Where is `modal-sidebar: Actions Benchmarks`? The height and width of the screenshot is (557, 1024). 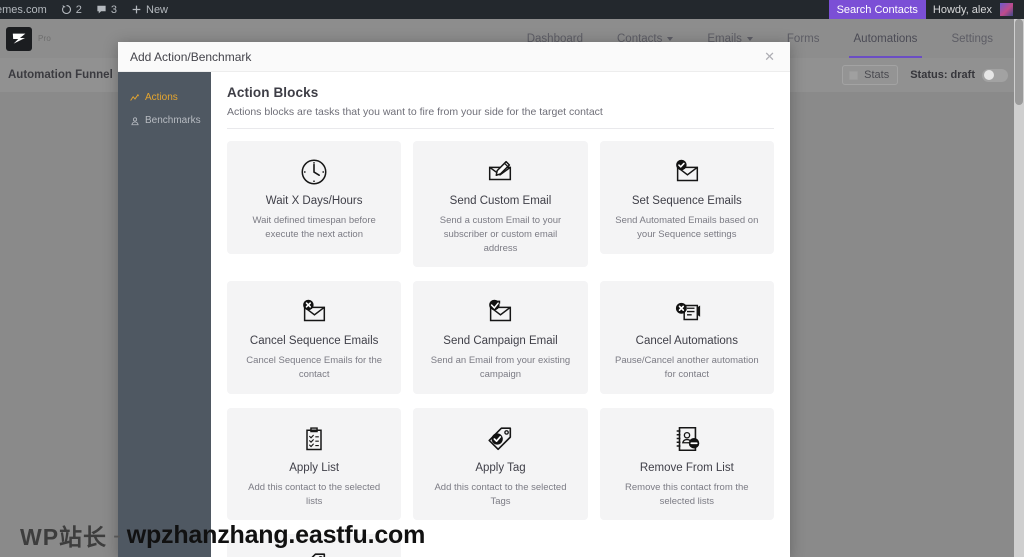
modal-sidebar: Actions Benchmarks is located at coordinates (164, 314).